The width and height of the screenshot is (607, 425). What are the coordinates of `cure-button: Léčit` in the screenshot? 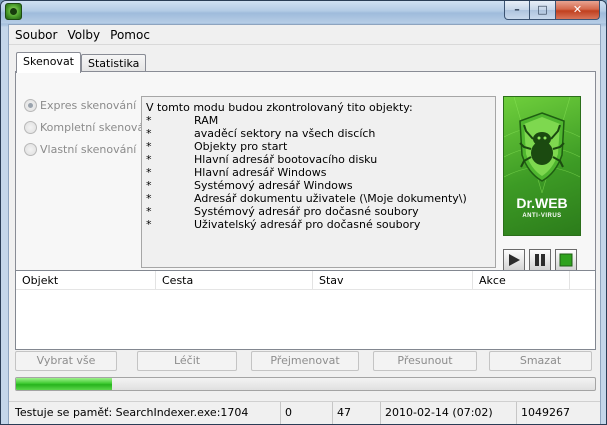 It's located at (187, 361).